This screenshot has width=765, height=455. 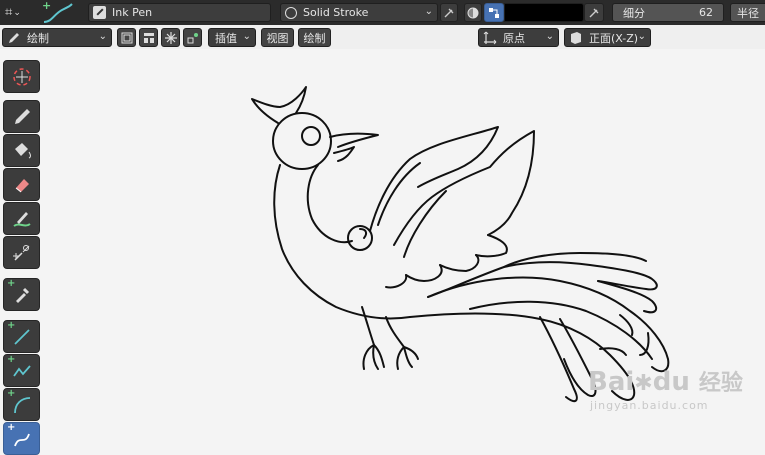 I want to click on subdivision-slider: 细分 62, so click(x=668, y=12).